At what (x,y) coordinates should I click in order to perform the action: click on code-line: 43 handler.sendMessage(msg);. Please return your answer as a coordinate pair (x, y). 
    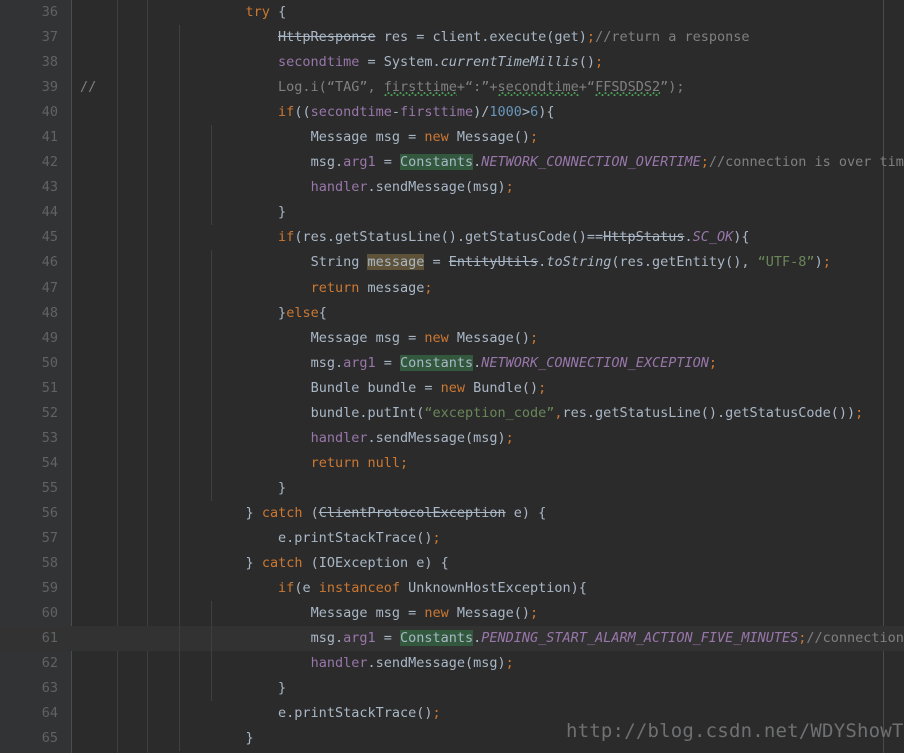
    Looking at the image, I should click on (452, 188).